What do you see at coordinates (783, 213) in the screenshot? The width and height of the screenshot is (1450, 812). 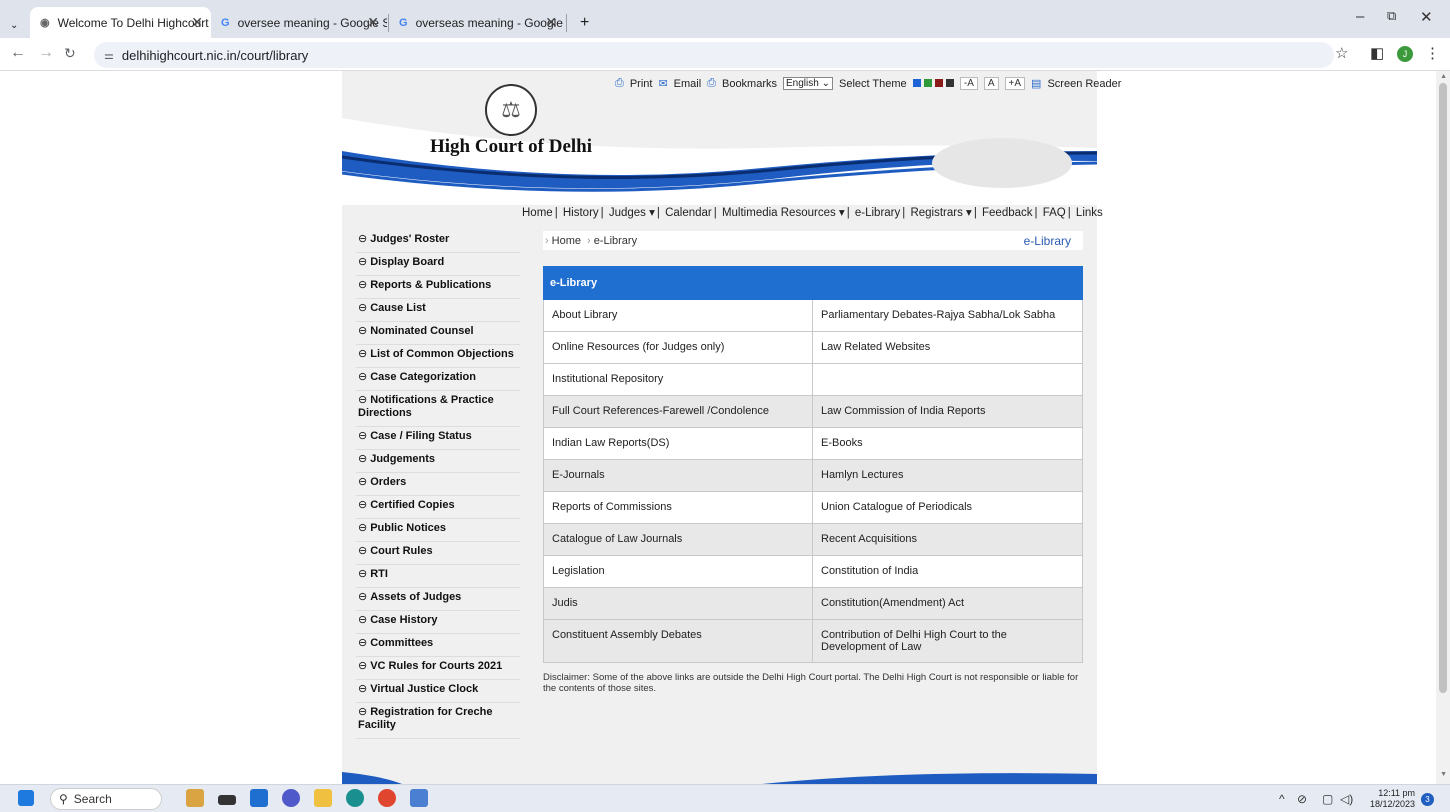 I see `nav-multimedia: Multimedia Resources ▾` at bounding box center [783, 213].